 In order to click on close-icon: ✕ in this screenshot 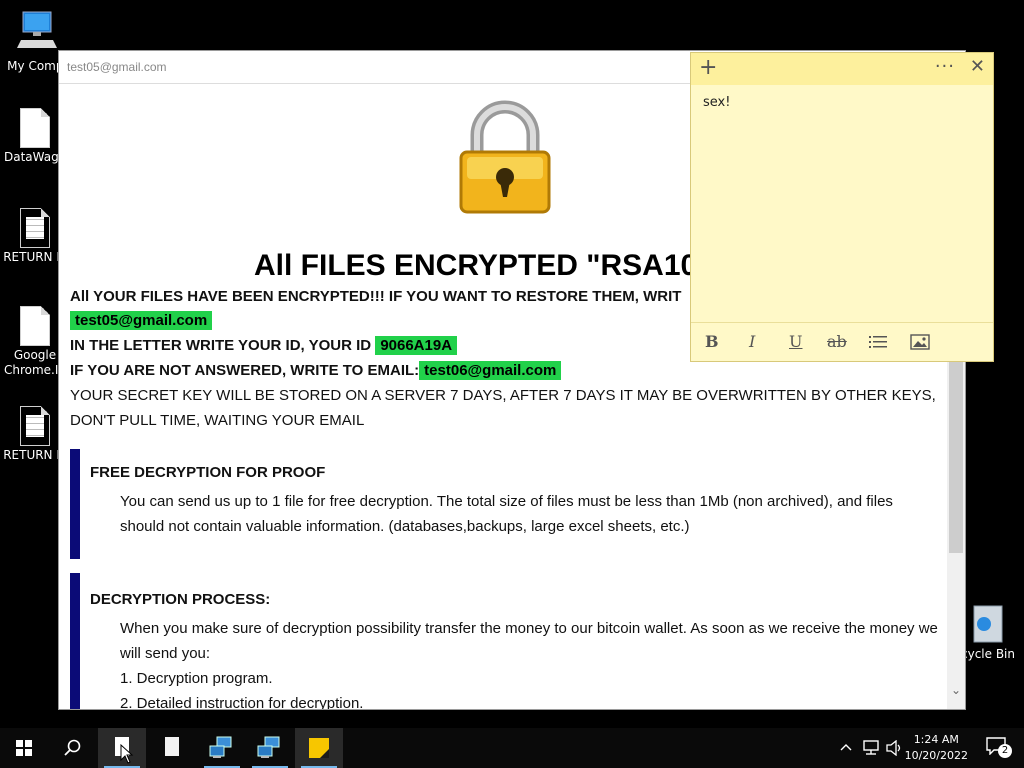, I will do `click(977, 66)`.